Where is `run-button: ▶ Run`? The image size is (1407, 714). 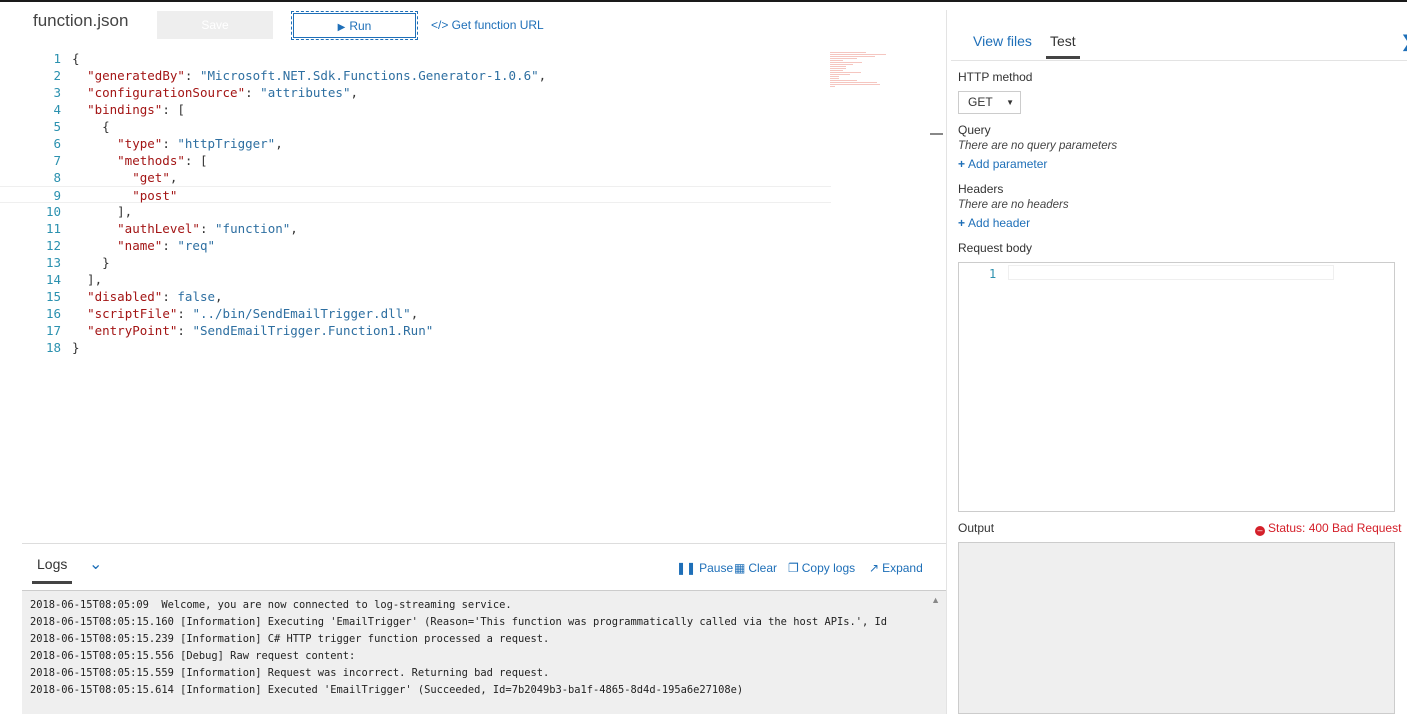
run-button: ▶ Run is located at coordinates (354, 25).